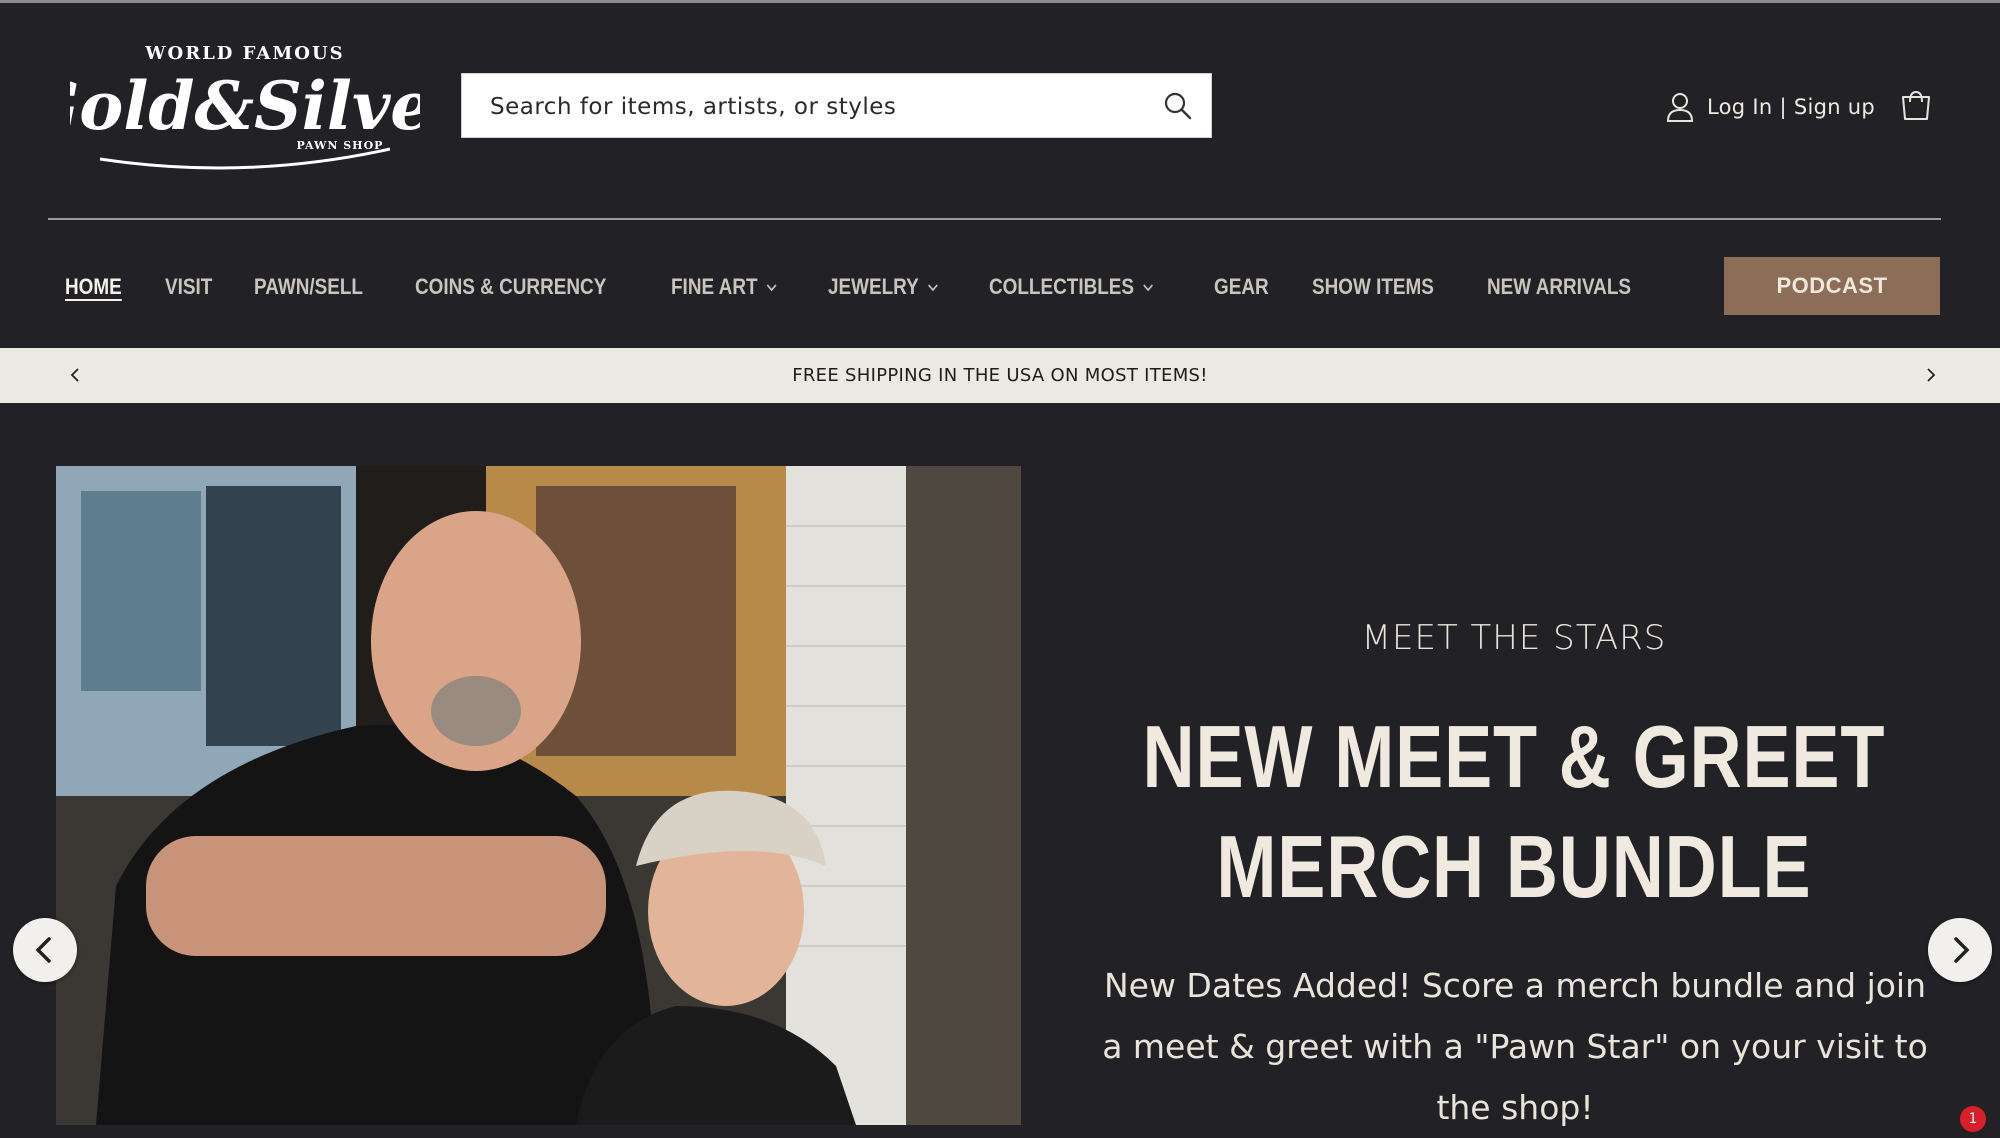  I want to click on cart-icon, so click(1916, 106).